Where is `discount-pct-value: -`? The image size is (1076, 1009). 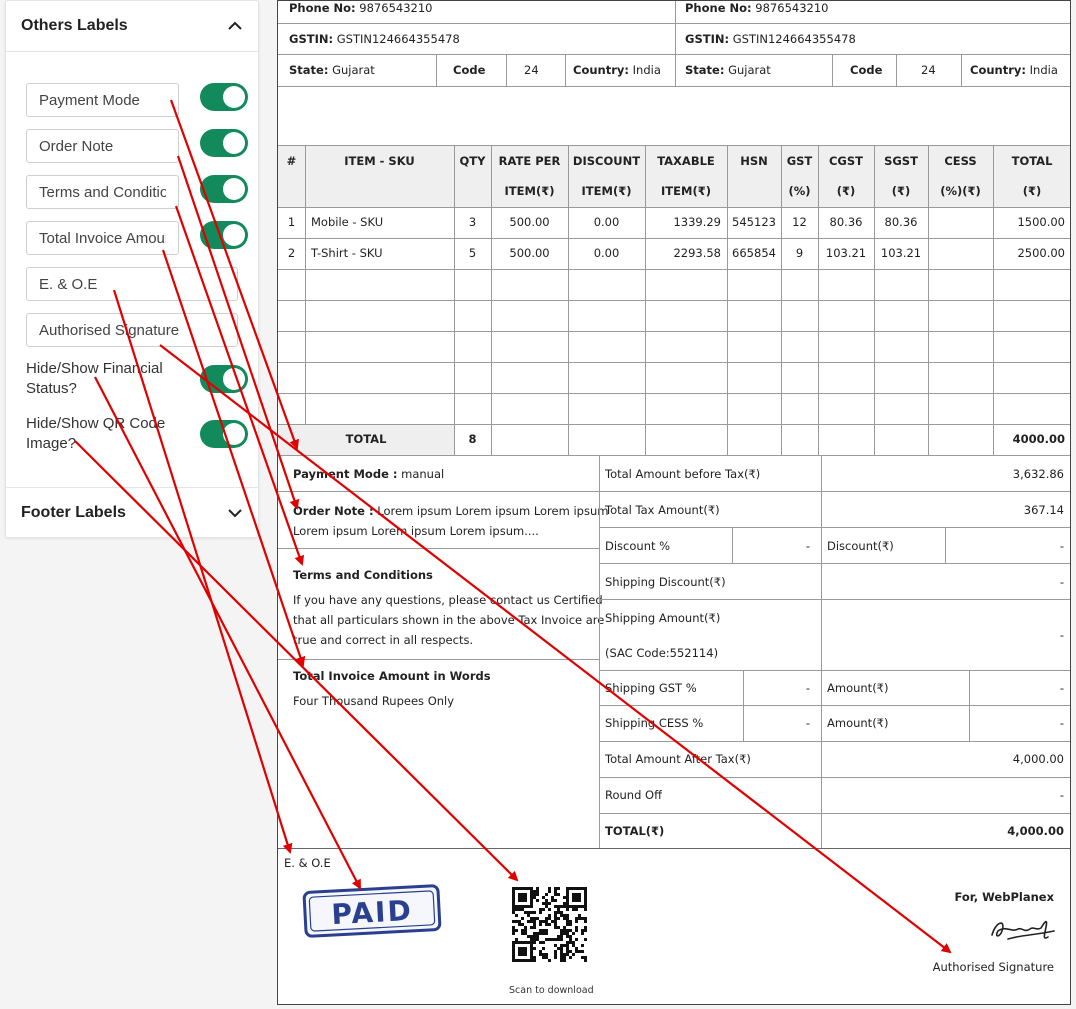 discount-pct-value: - is located at coordinates (807, 546).